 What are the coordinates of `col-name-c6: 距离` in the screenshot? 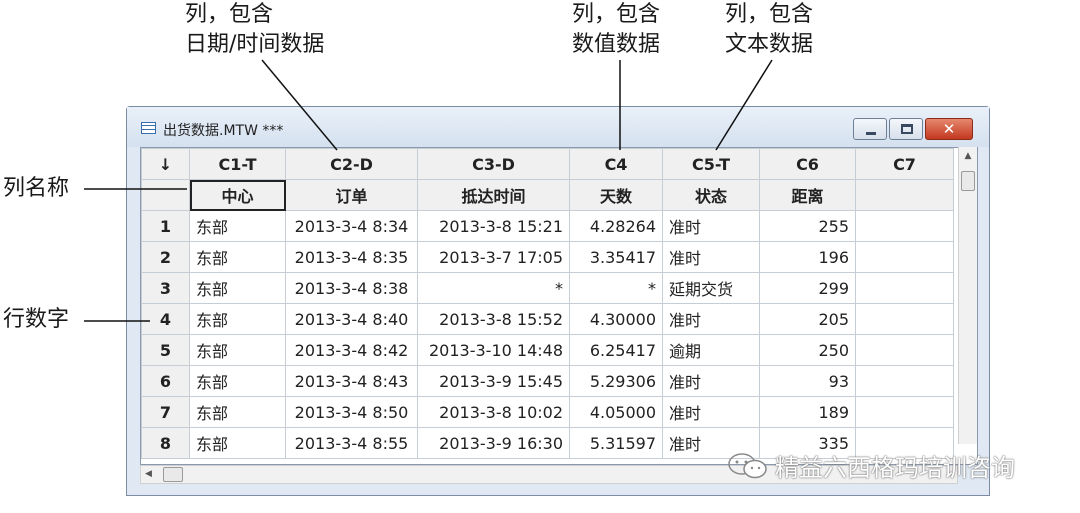 It's located at (807, 195).